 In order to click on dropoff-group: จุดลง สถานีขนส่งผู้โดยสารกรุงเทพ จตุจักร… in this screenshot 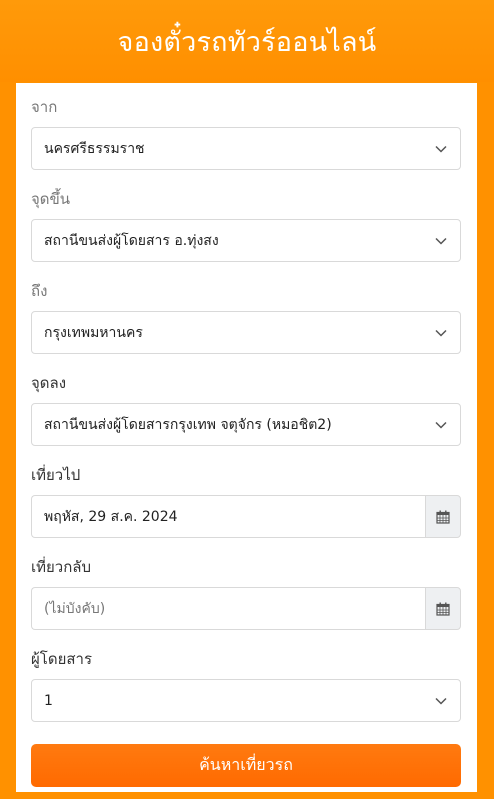, I will do `click(246, 409)`.